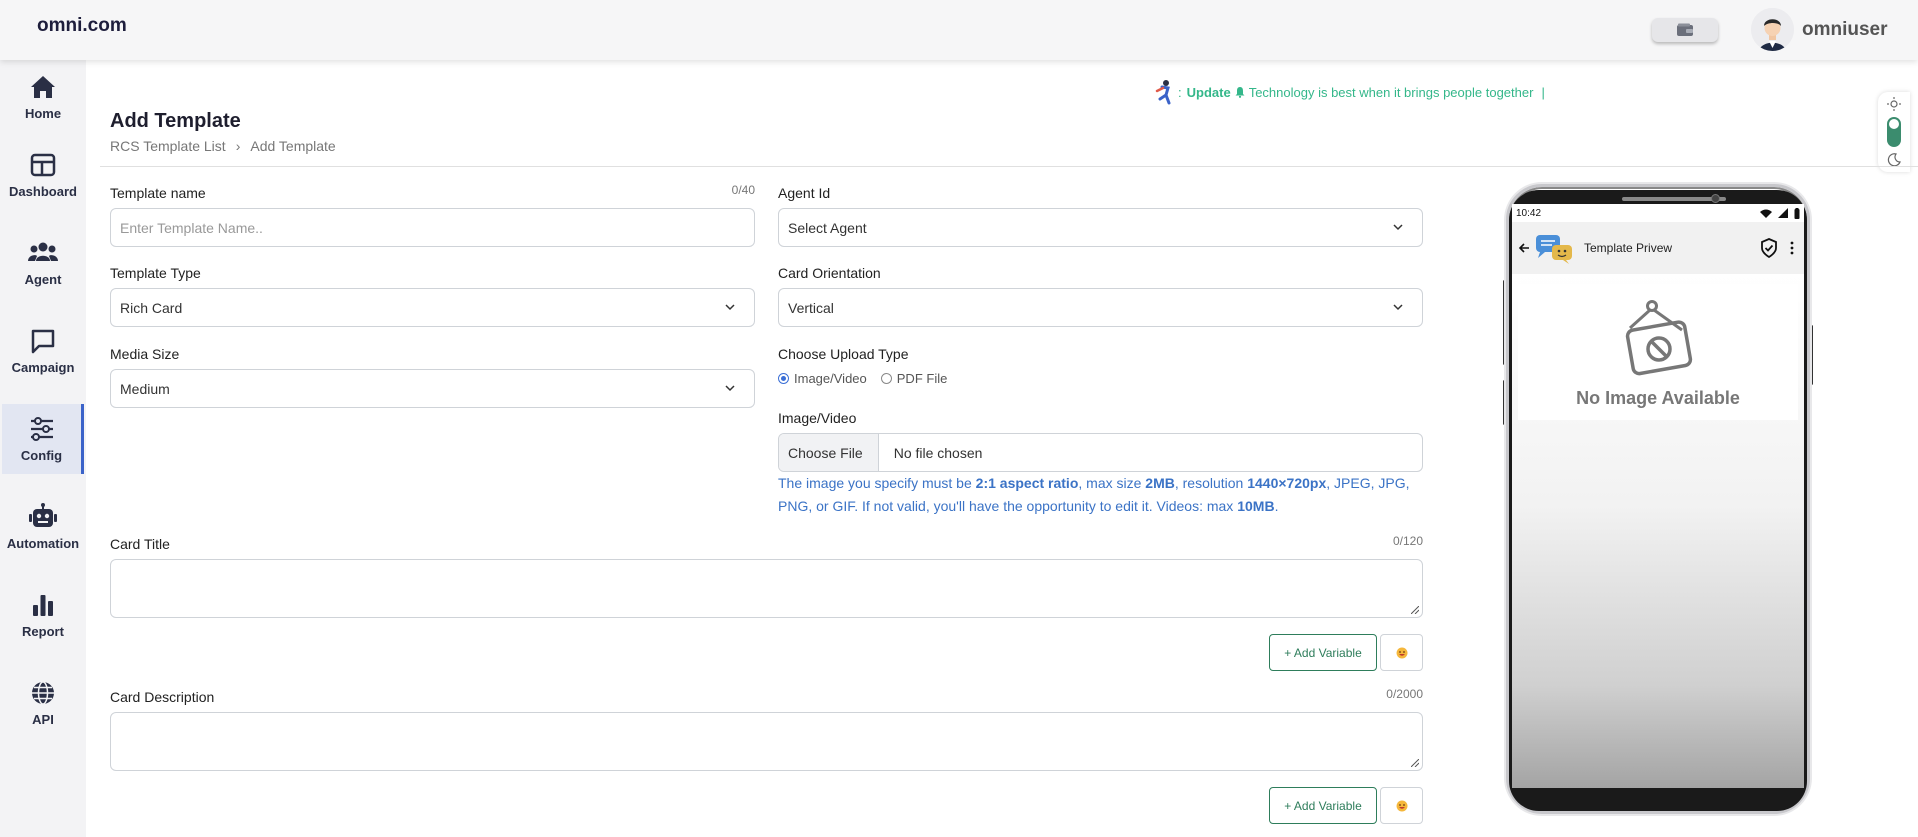 Image resolution: width=1918 pixels, height=837 pixels. I want to click on file-upload-field: Choose File No file chosen, so click(1100, 452).